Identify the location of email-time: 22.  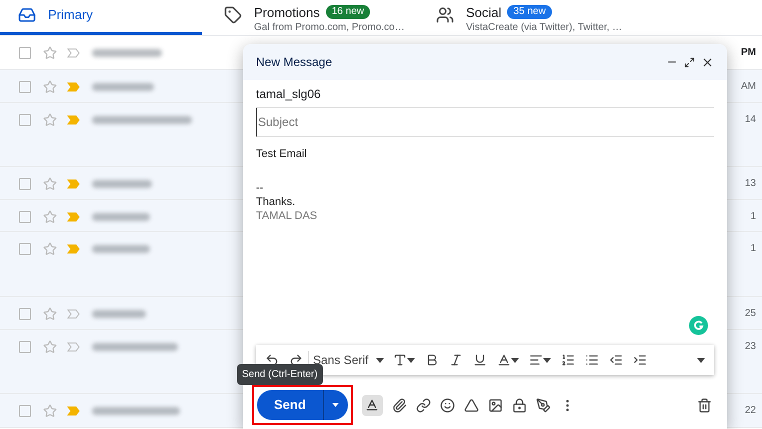
(750, 411).